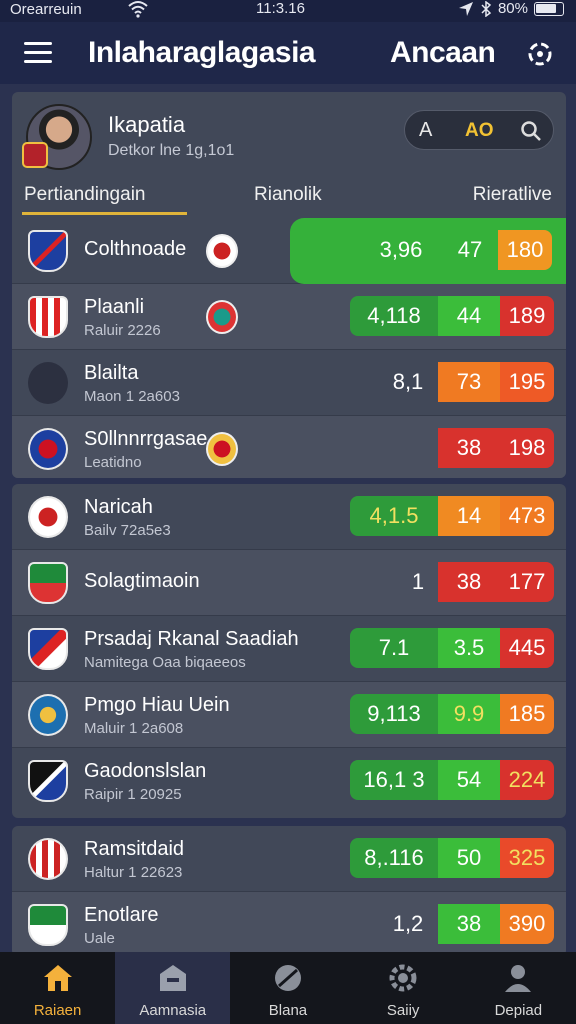 The width and height of the screenshot is (576, 1024). I want to click on lock-icon, so click(48, 383).